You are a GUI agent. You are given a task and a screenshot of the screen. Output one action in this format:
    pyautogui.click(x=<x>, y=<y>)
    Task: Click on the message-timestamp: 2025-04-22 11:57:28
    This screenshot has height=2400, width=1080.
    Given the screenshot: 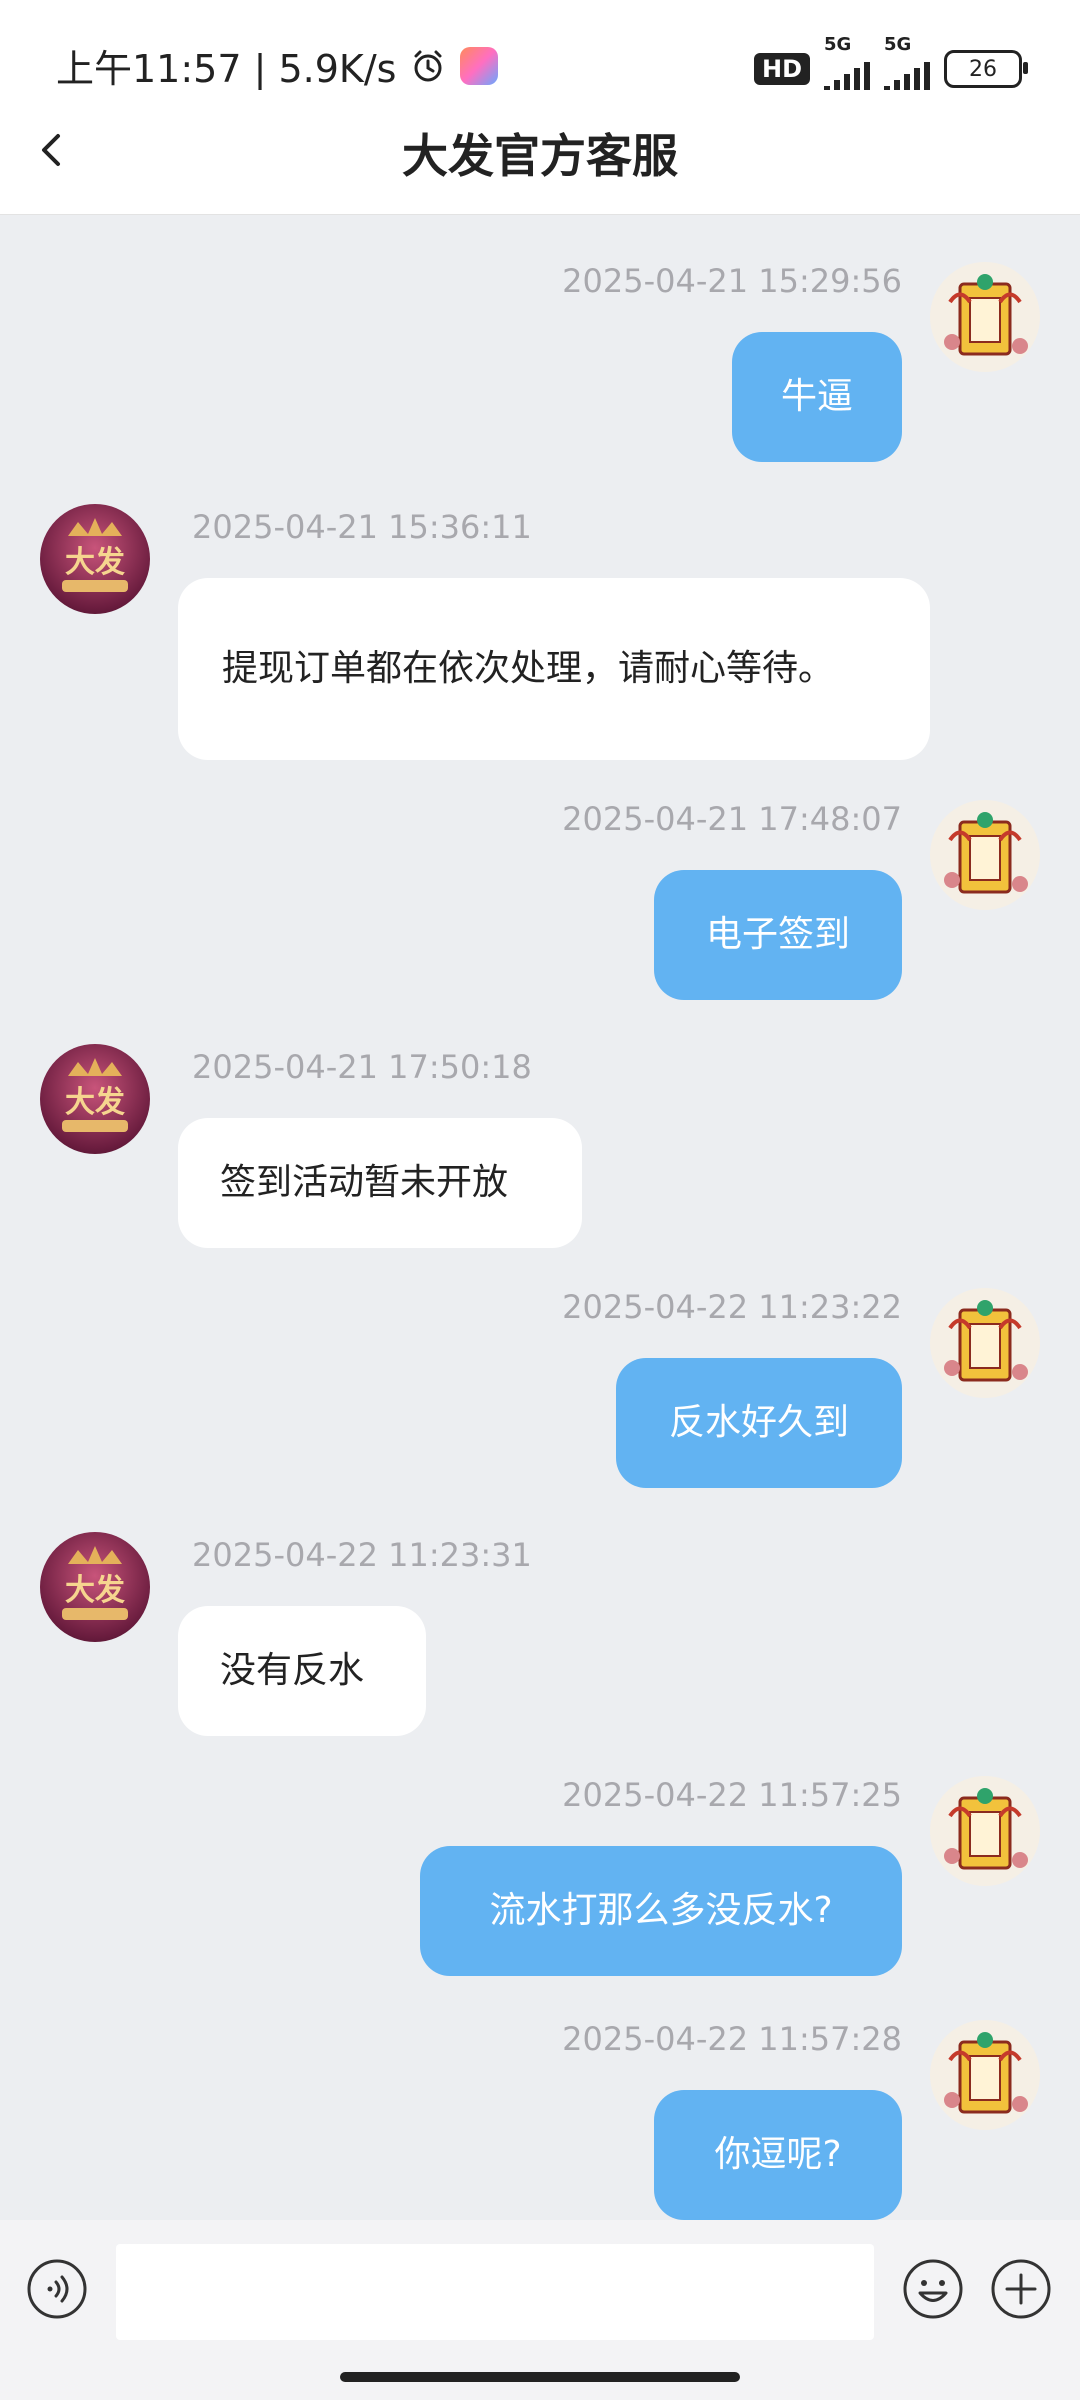 What is the action you would take?
    pyautogui.click(x=732, y=2039)
    